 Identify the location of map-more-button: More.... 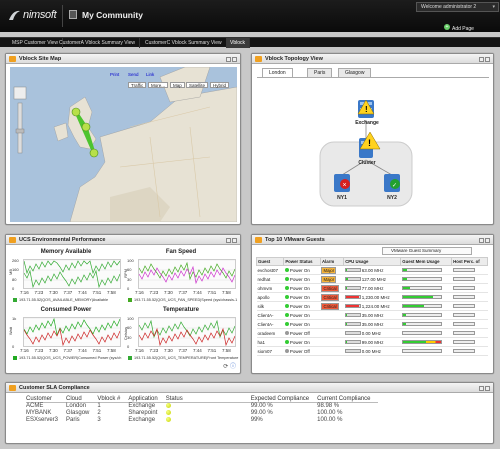
(158, 85).